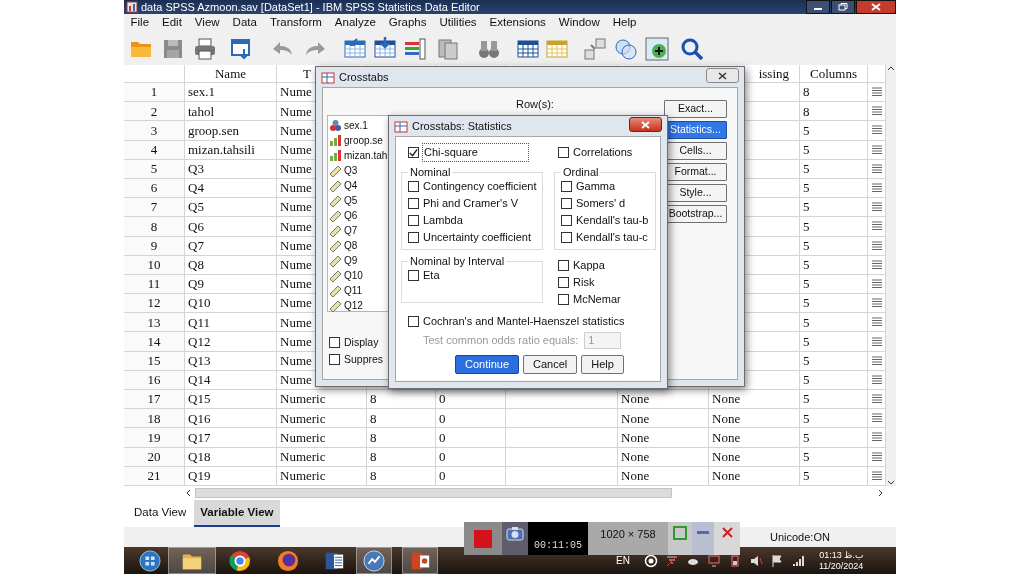 The image size is (1020, 574). What do you see at coordinates (475, 152) in the screenshot?
I see `checkbox-label: Chi-square` at bounding box center [475, 152].